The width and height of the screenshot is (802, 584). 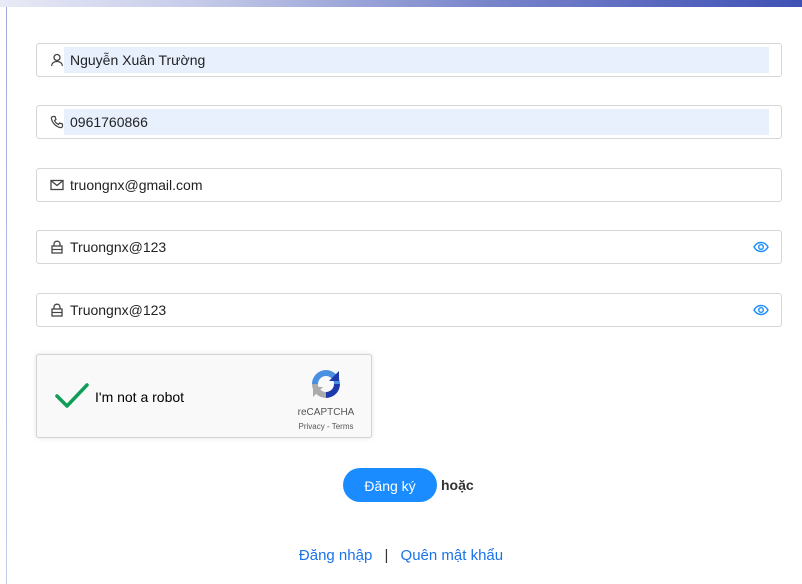 What do you see at coordinates (326, 412) in the screenshot?
I see `recaptcha-brand: reCAPTCHA` at bounding box center [326, 412].